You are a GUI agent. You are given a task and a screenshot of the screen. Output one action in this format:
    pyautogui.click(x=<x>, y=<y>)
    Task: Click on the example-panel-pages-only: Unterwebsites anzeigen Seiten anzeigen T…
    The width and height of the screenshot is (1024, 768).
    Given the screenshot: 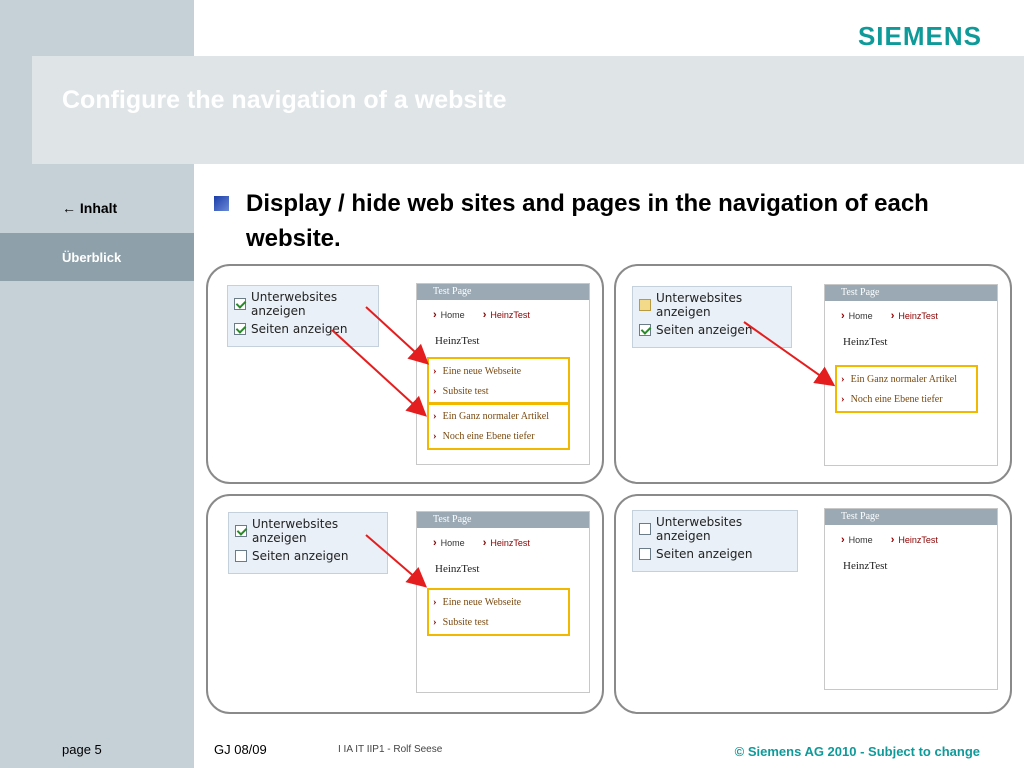 What is the action you would take?
    pyautogui.click(x=813, y=374)
    